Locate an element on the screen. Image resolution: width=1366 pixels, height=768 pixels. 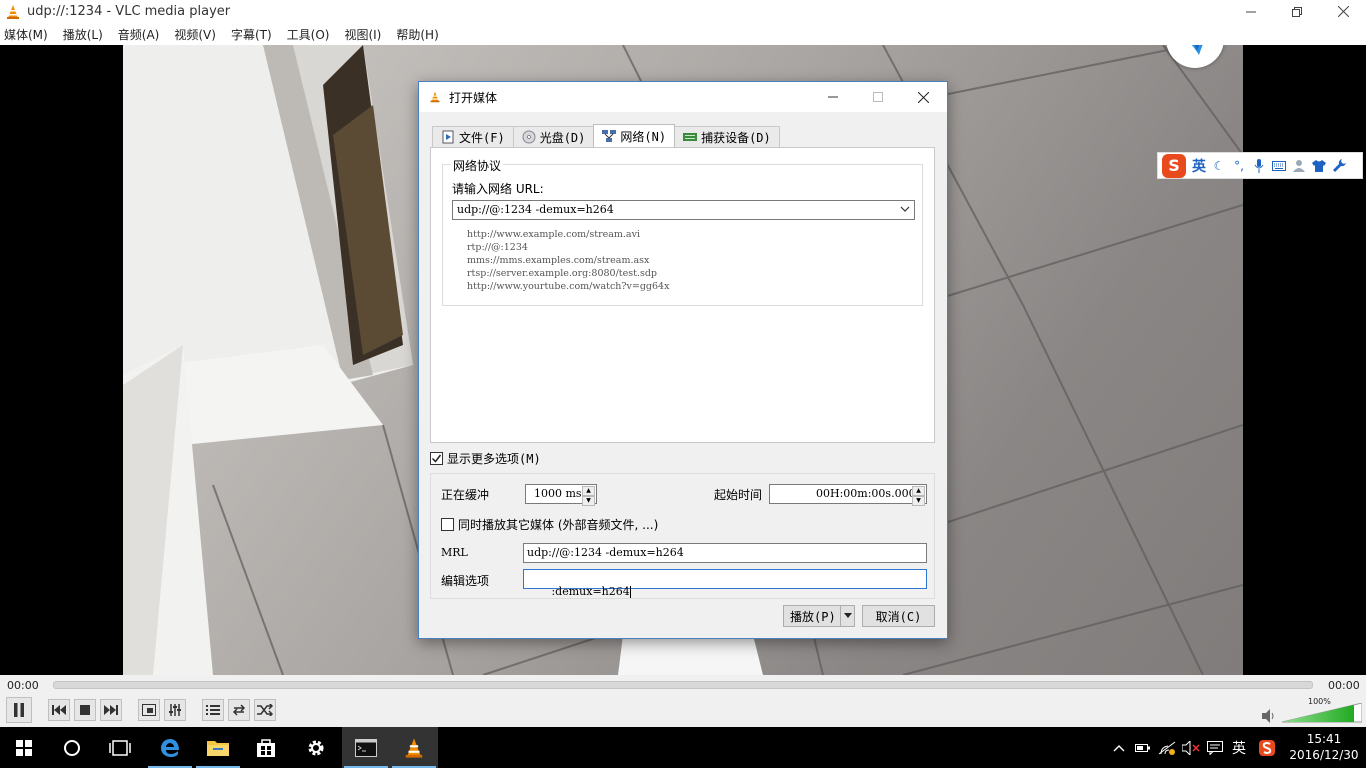
sogou-s-icon: S is located at coordinates (1174, 165).